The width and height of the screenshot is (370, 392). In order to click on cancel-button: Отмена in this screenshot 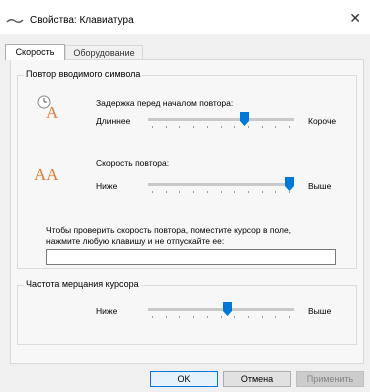, I will do `click(257, 379)`.